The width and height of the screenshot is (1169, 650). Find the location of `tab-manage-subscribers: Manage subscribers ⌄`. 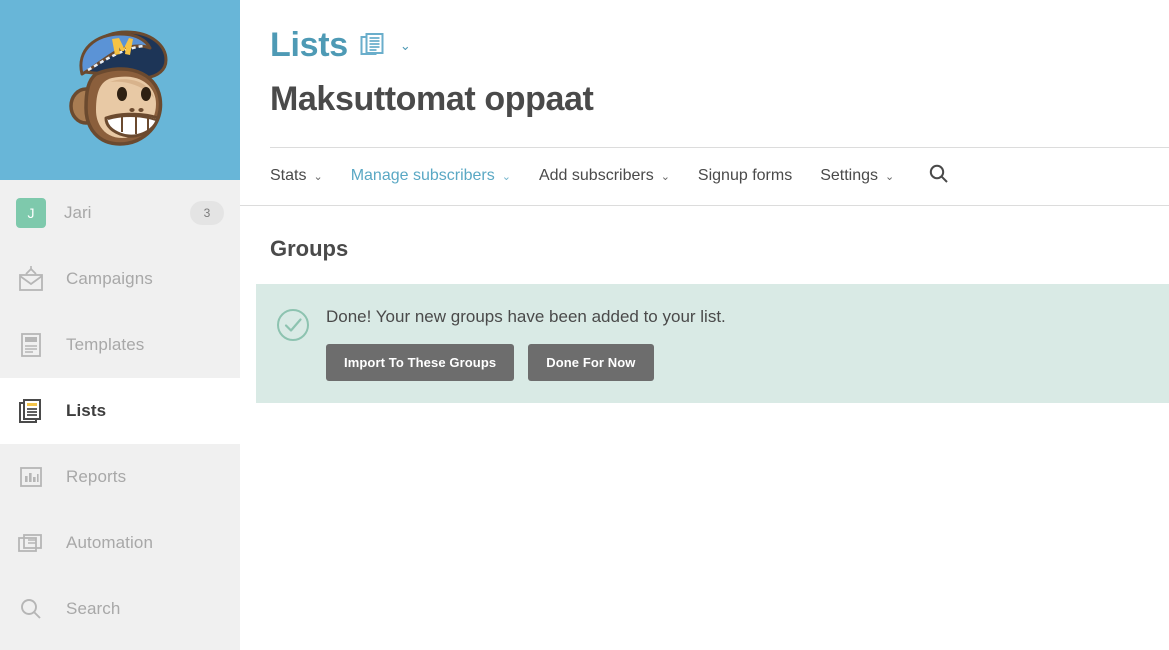

tab-manage-subscribers: Manage subscribers ⌄ is located at coordinates (431, 176).